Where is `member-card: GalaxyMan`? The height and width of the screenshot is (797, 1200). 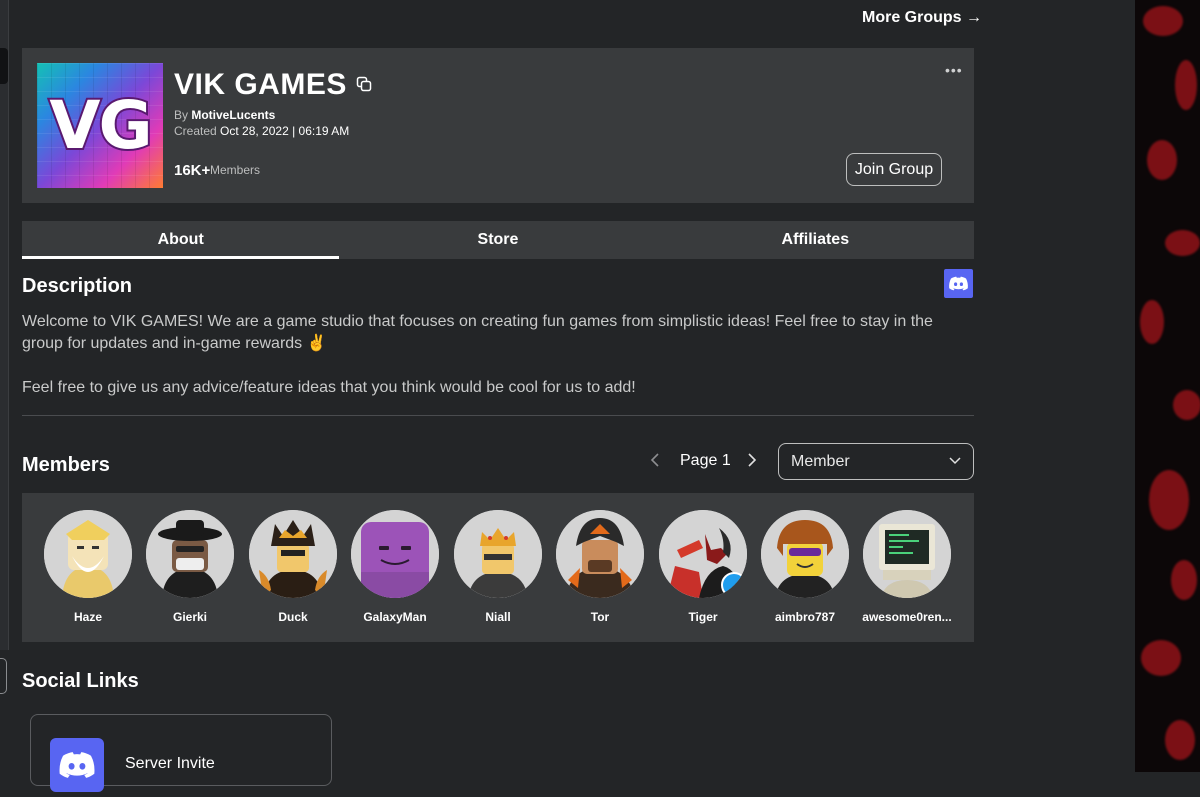
member-card: GalaxyMan is located at coordinates (395, 567).